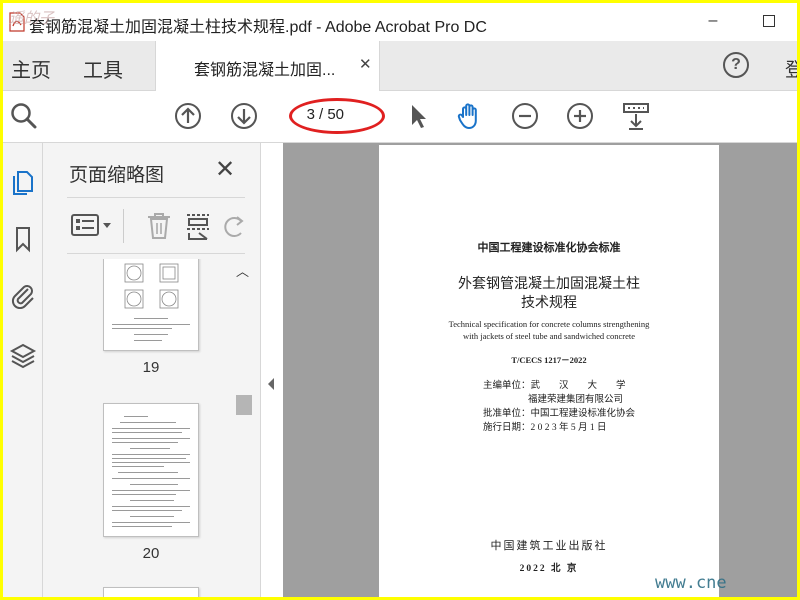 The image size is (800, 600). I want to click on thumbnails-title: 页面缩略图, so click(117, 175).